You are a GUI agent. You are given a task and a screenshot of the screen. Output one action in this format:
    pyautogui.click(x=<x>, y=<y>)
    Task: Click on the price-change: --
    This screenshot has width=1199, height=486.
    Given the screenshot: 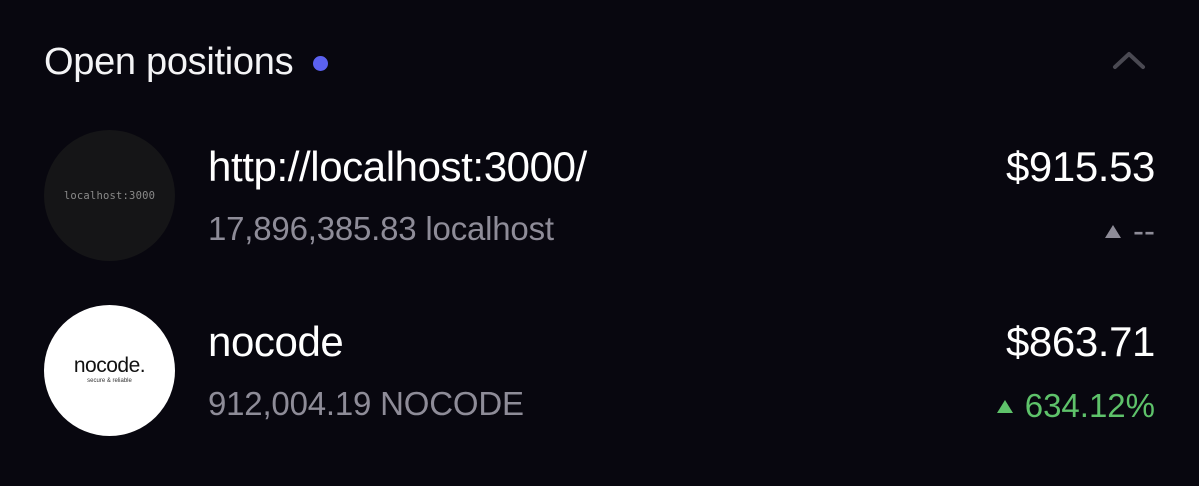 What is the action you would take?
    pyautogui.click(x=1130, y=231)
    